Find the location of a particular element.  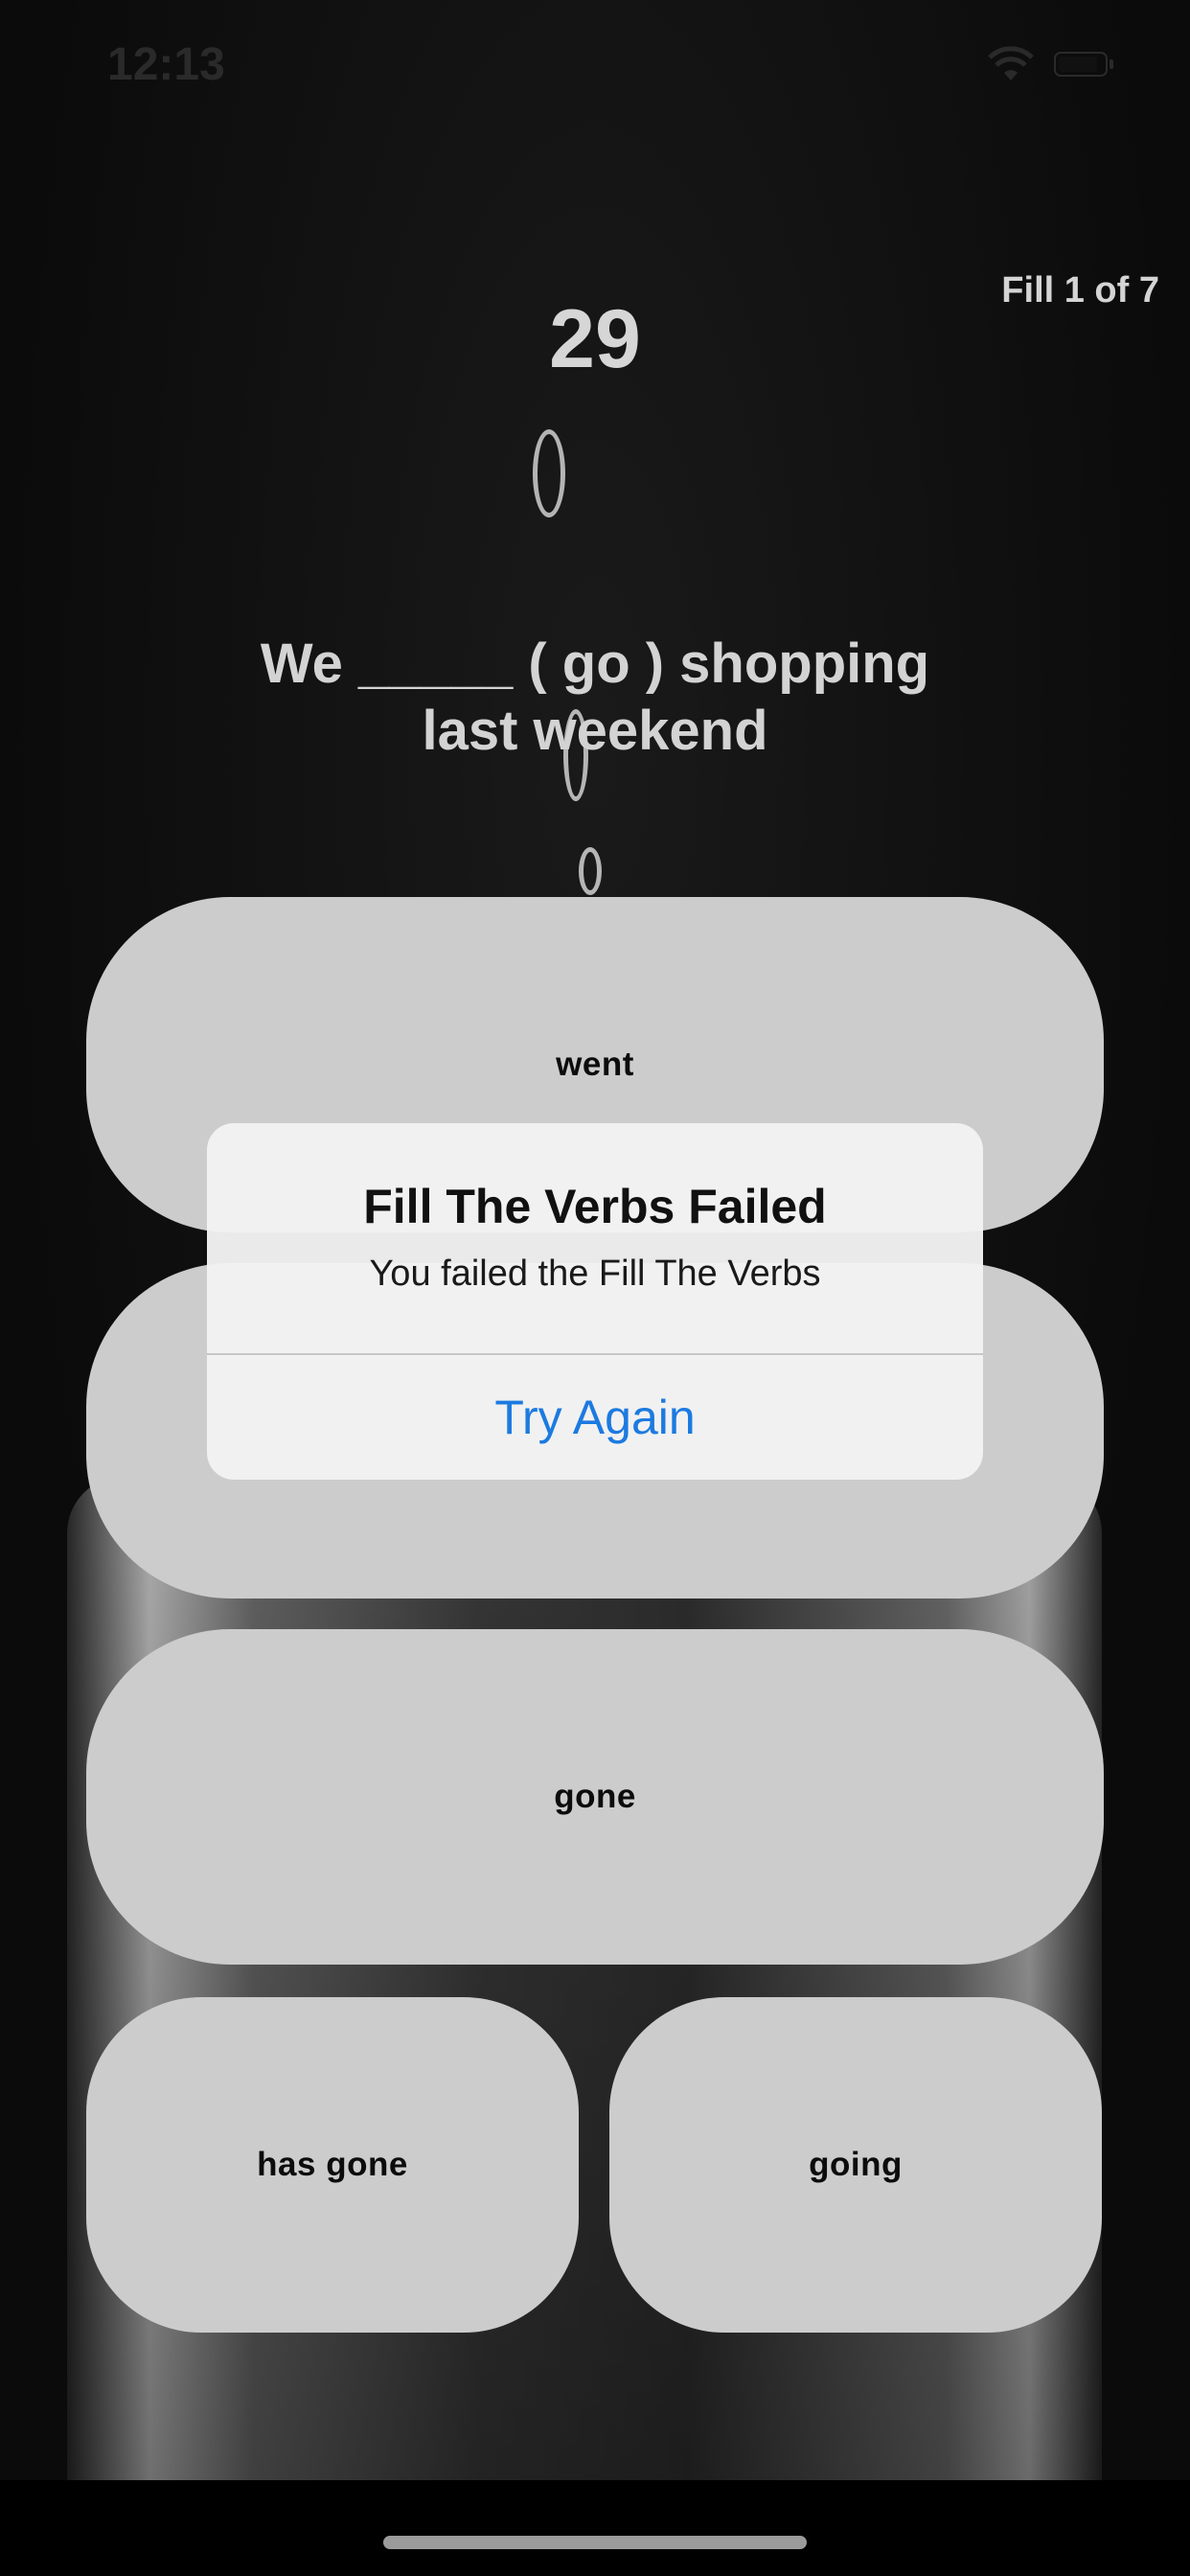

battery-icon is located at coordinates (1081, 64).